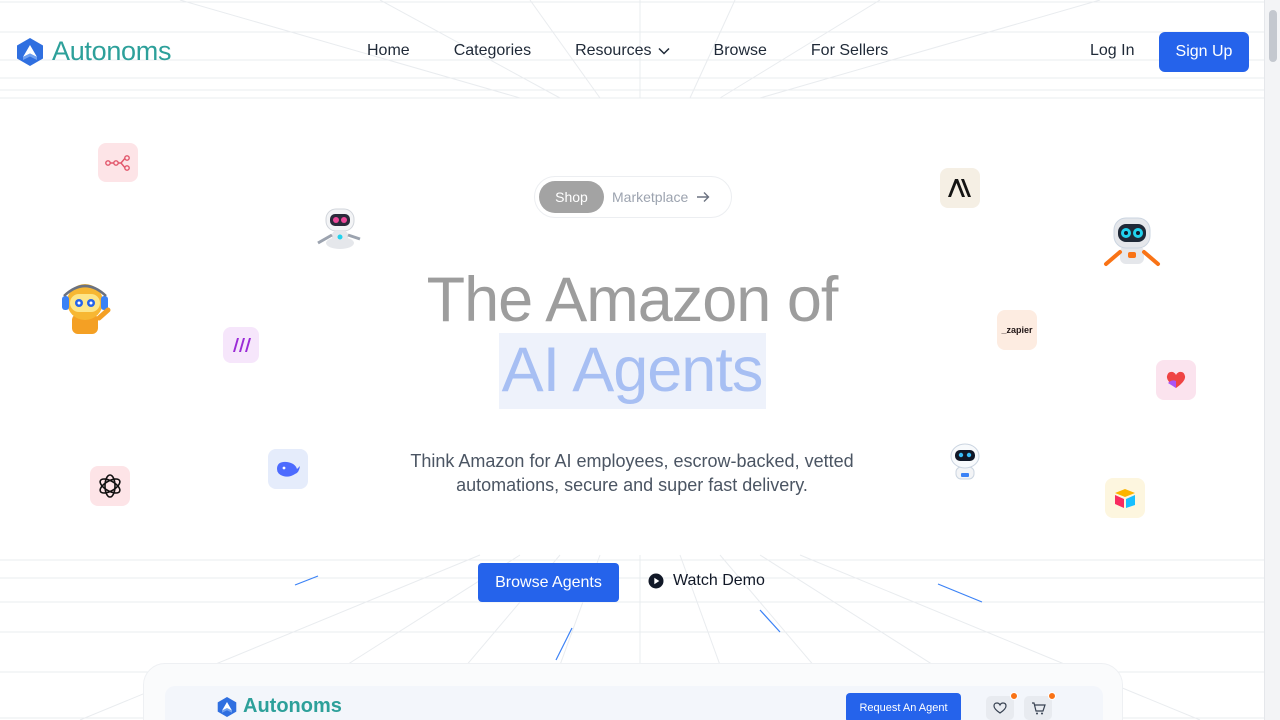 The height and width of the screenshot is (720, 1280). I want to click on nav-categories: Categories, so click(492, 51).